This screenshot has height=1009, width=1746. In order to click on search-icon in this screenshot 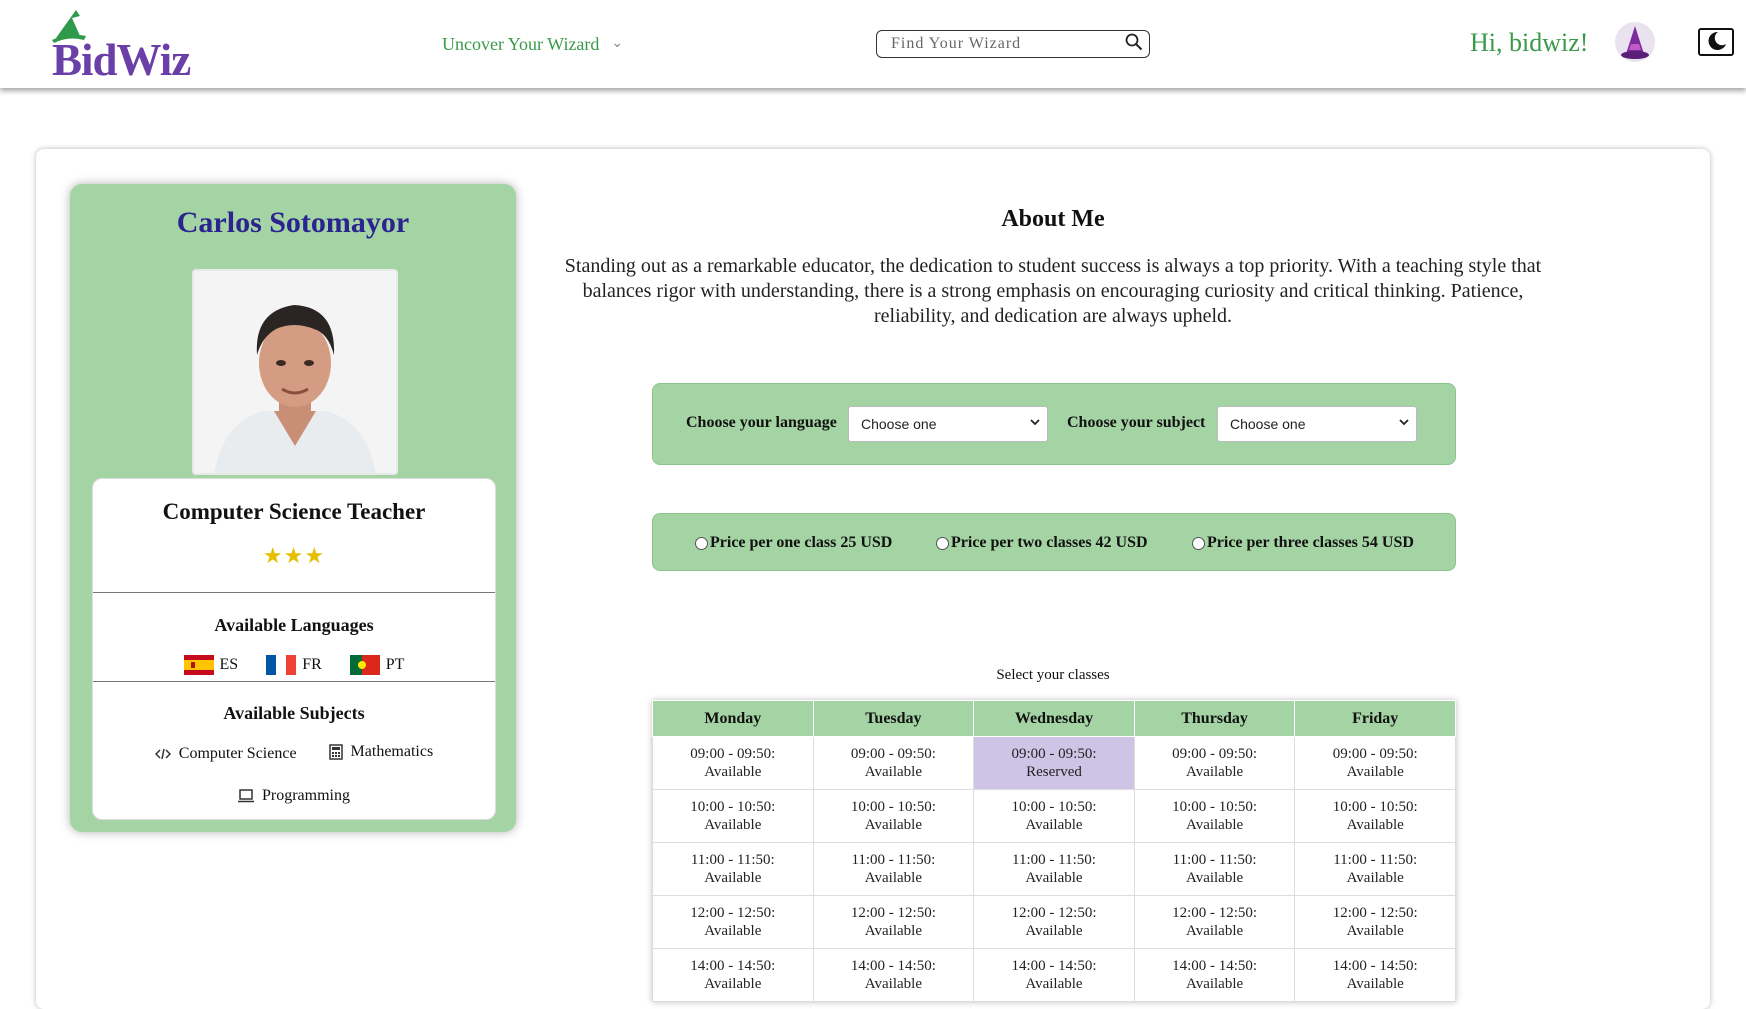, I will do `click(1134, 42)`.